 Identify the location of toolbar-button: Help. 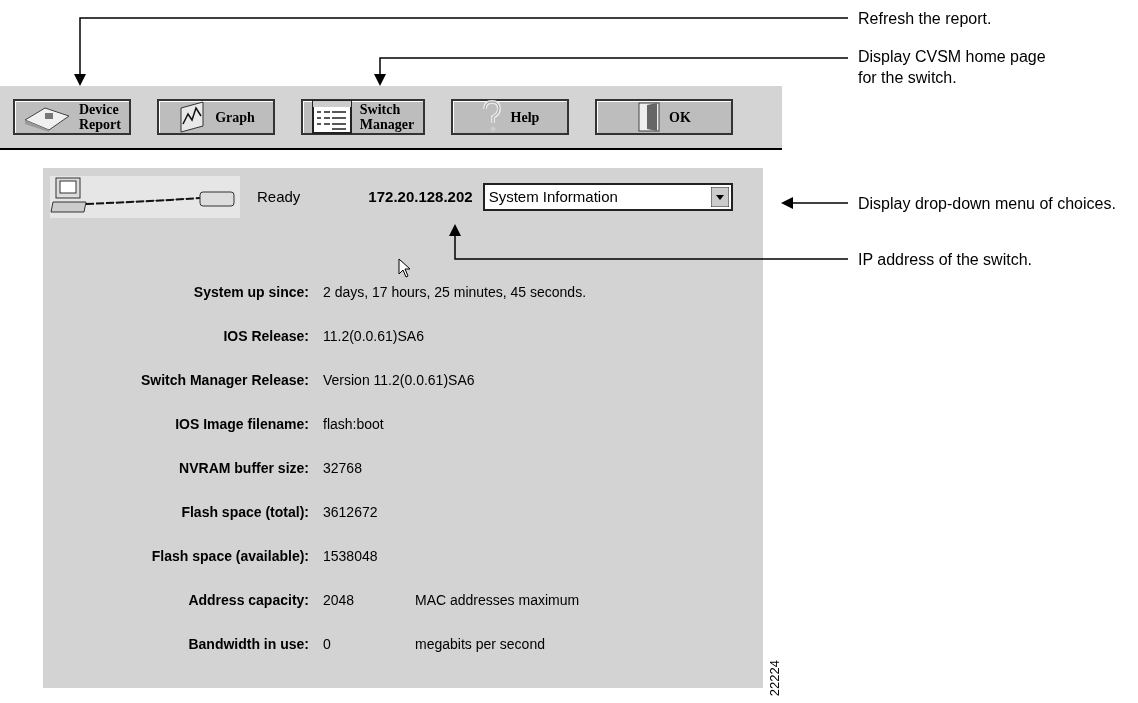
(510, 117).